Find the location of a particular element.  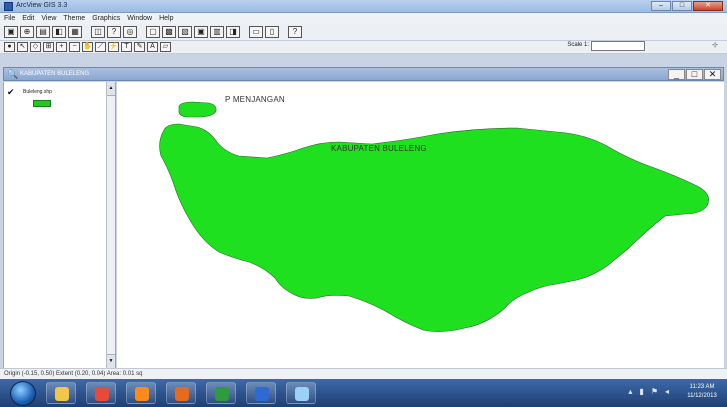

select-features-button: ▭ is located at coordinates (256, 32).